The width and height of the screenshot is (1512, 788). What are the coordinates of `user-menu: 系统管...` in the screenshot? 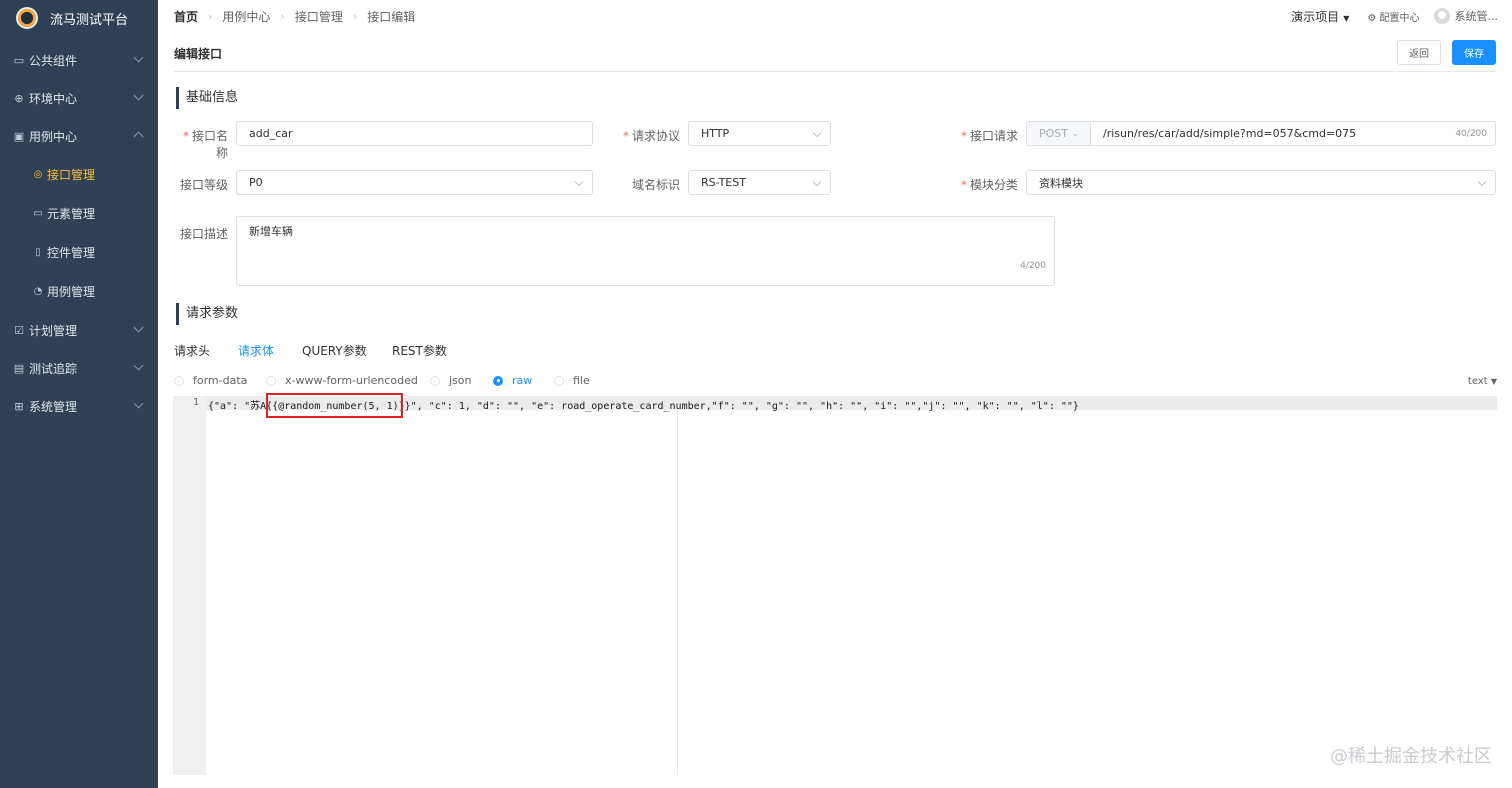 It's located at (1466, 16).